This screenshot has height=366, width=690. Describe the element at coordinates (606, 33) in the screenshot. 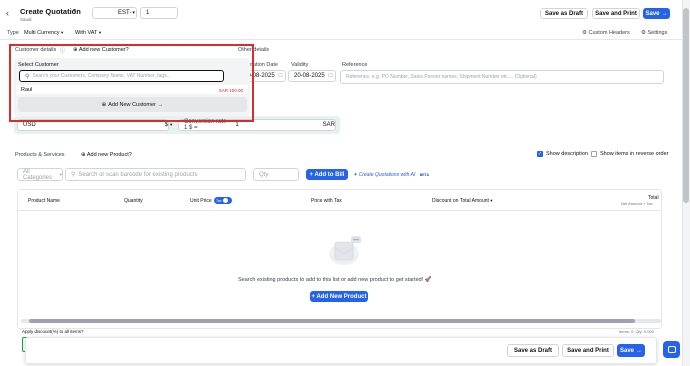

I see `custom-headers-link: ⚙ Custom Headers` at that location.